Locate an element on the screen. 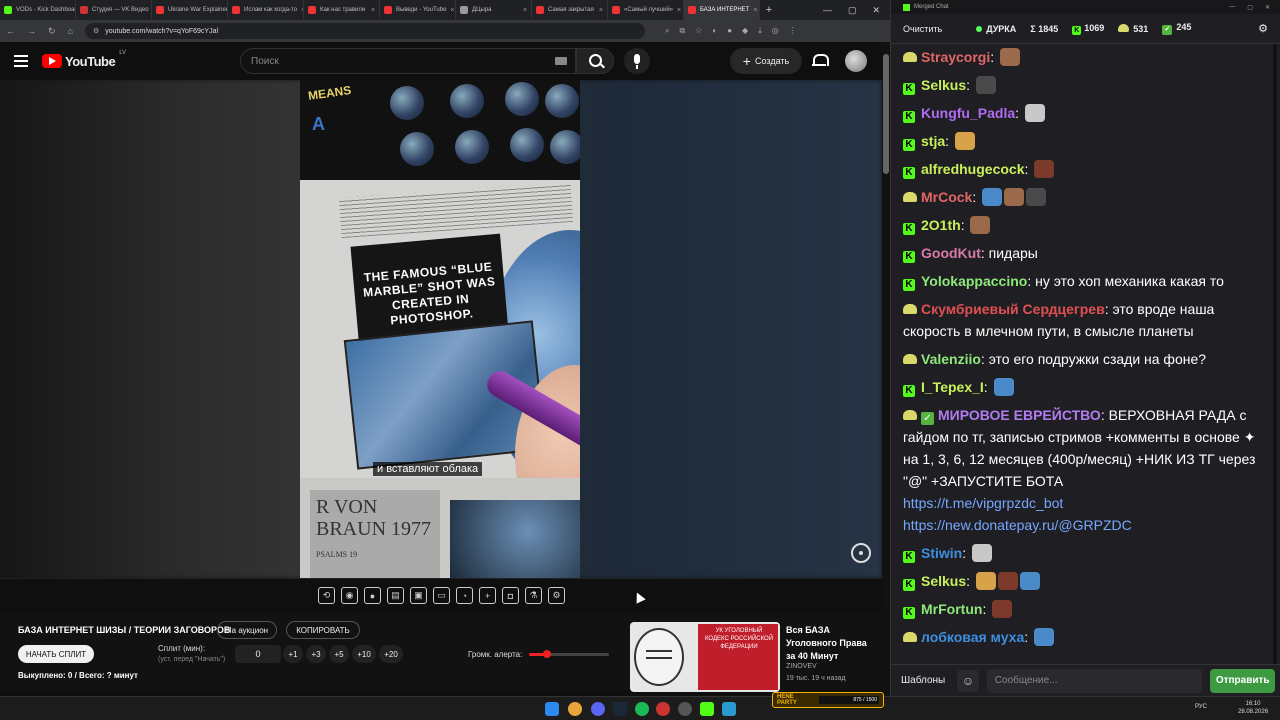  spotify-icon is located at coordinates (642, 709).